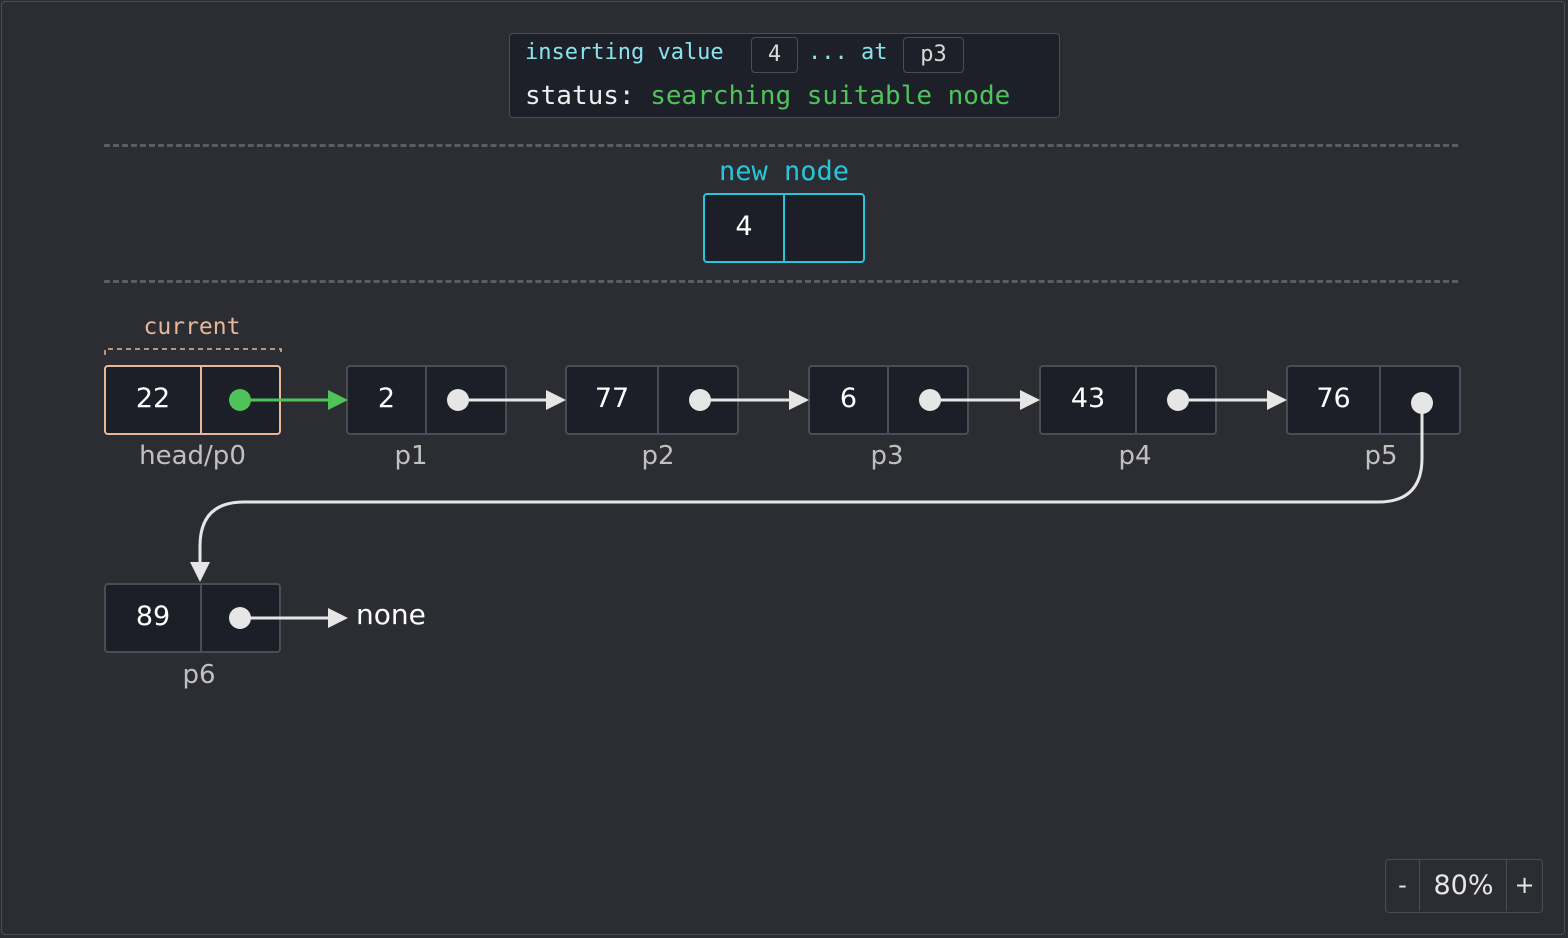  Describe the element at coordinates (1403, 885) in the screenshot. I see `zoom-out-button: -` at that location.